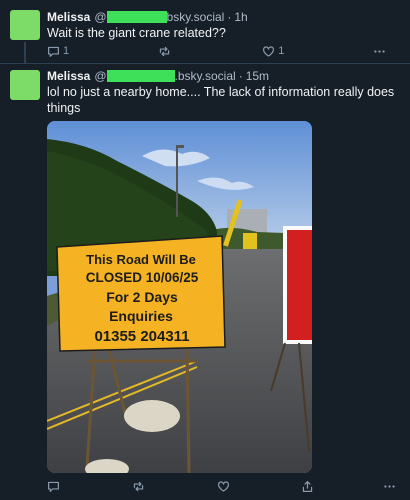 This screenshot has width=410, height=500. I want to click on like-button: 1, so click(273, 51).